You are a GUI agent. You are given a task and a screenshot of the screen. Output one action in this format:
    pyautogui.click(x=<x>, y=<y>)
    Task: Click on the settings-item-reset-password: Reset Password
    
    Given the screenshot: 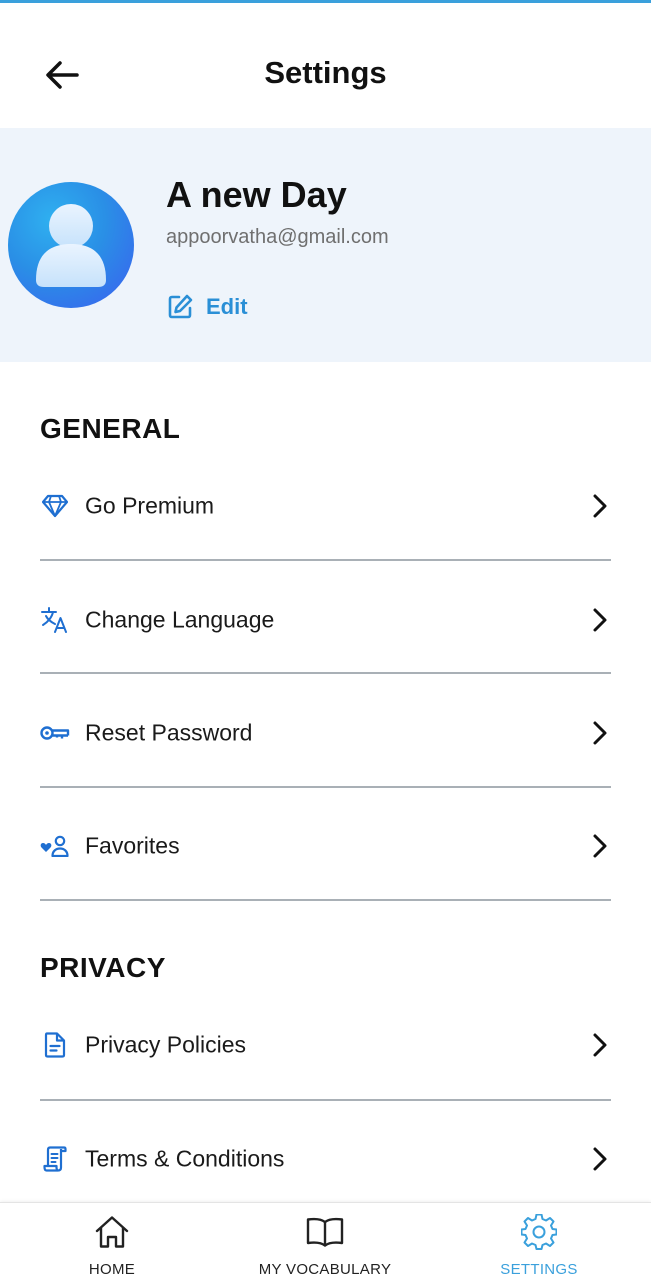 What is the action you would take?
    pyautogui.click(x=325, y=732)
    